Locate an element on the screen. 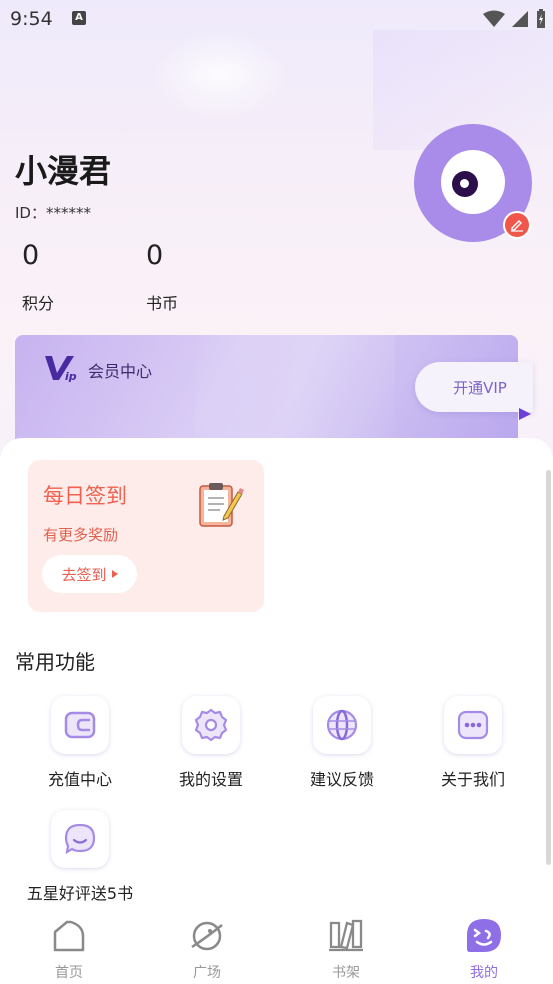 The height and width of the screenshot is (984, 553). daily-checkin-card: 每日签到 有更多奖励 去签到 is located at coordinates (146, 536).